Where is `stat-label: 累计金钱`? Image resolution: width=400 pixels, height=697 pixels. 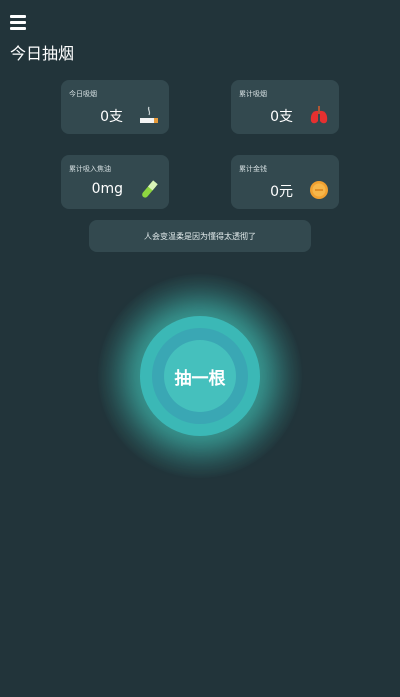 stat-label: 累计金钱 is located at coordinates (253, 169).